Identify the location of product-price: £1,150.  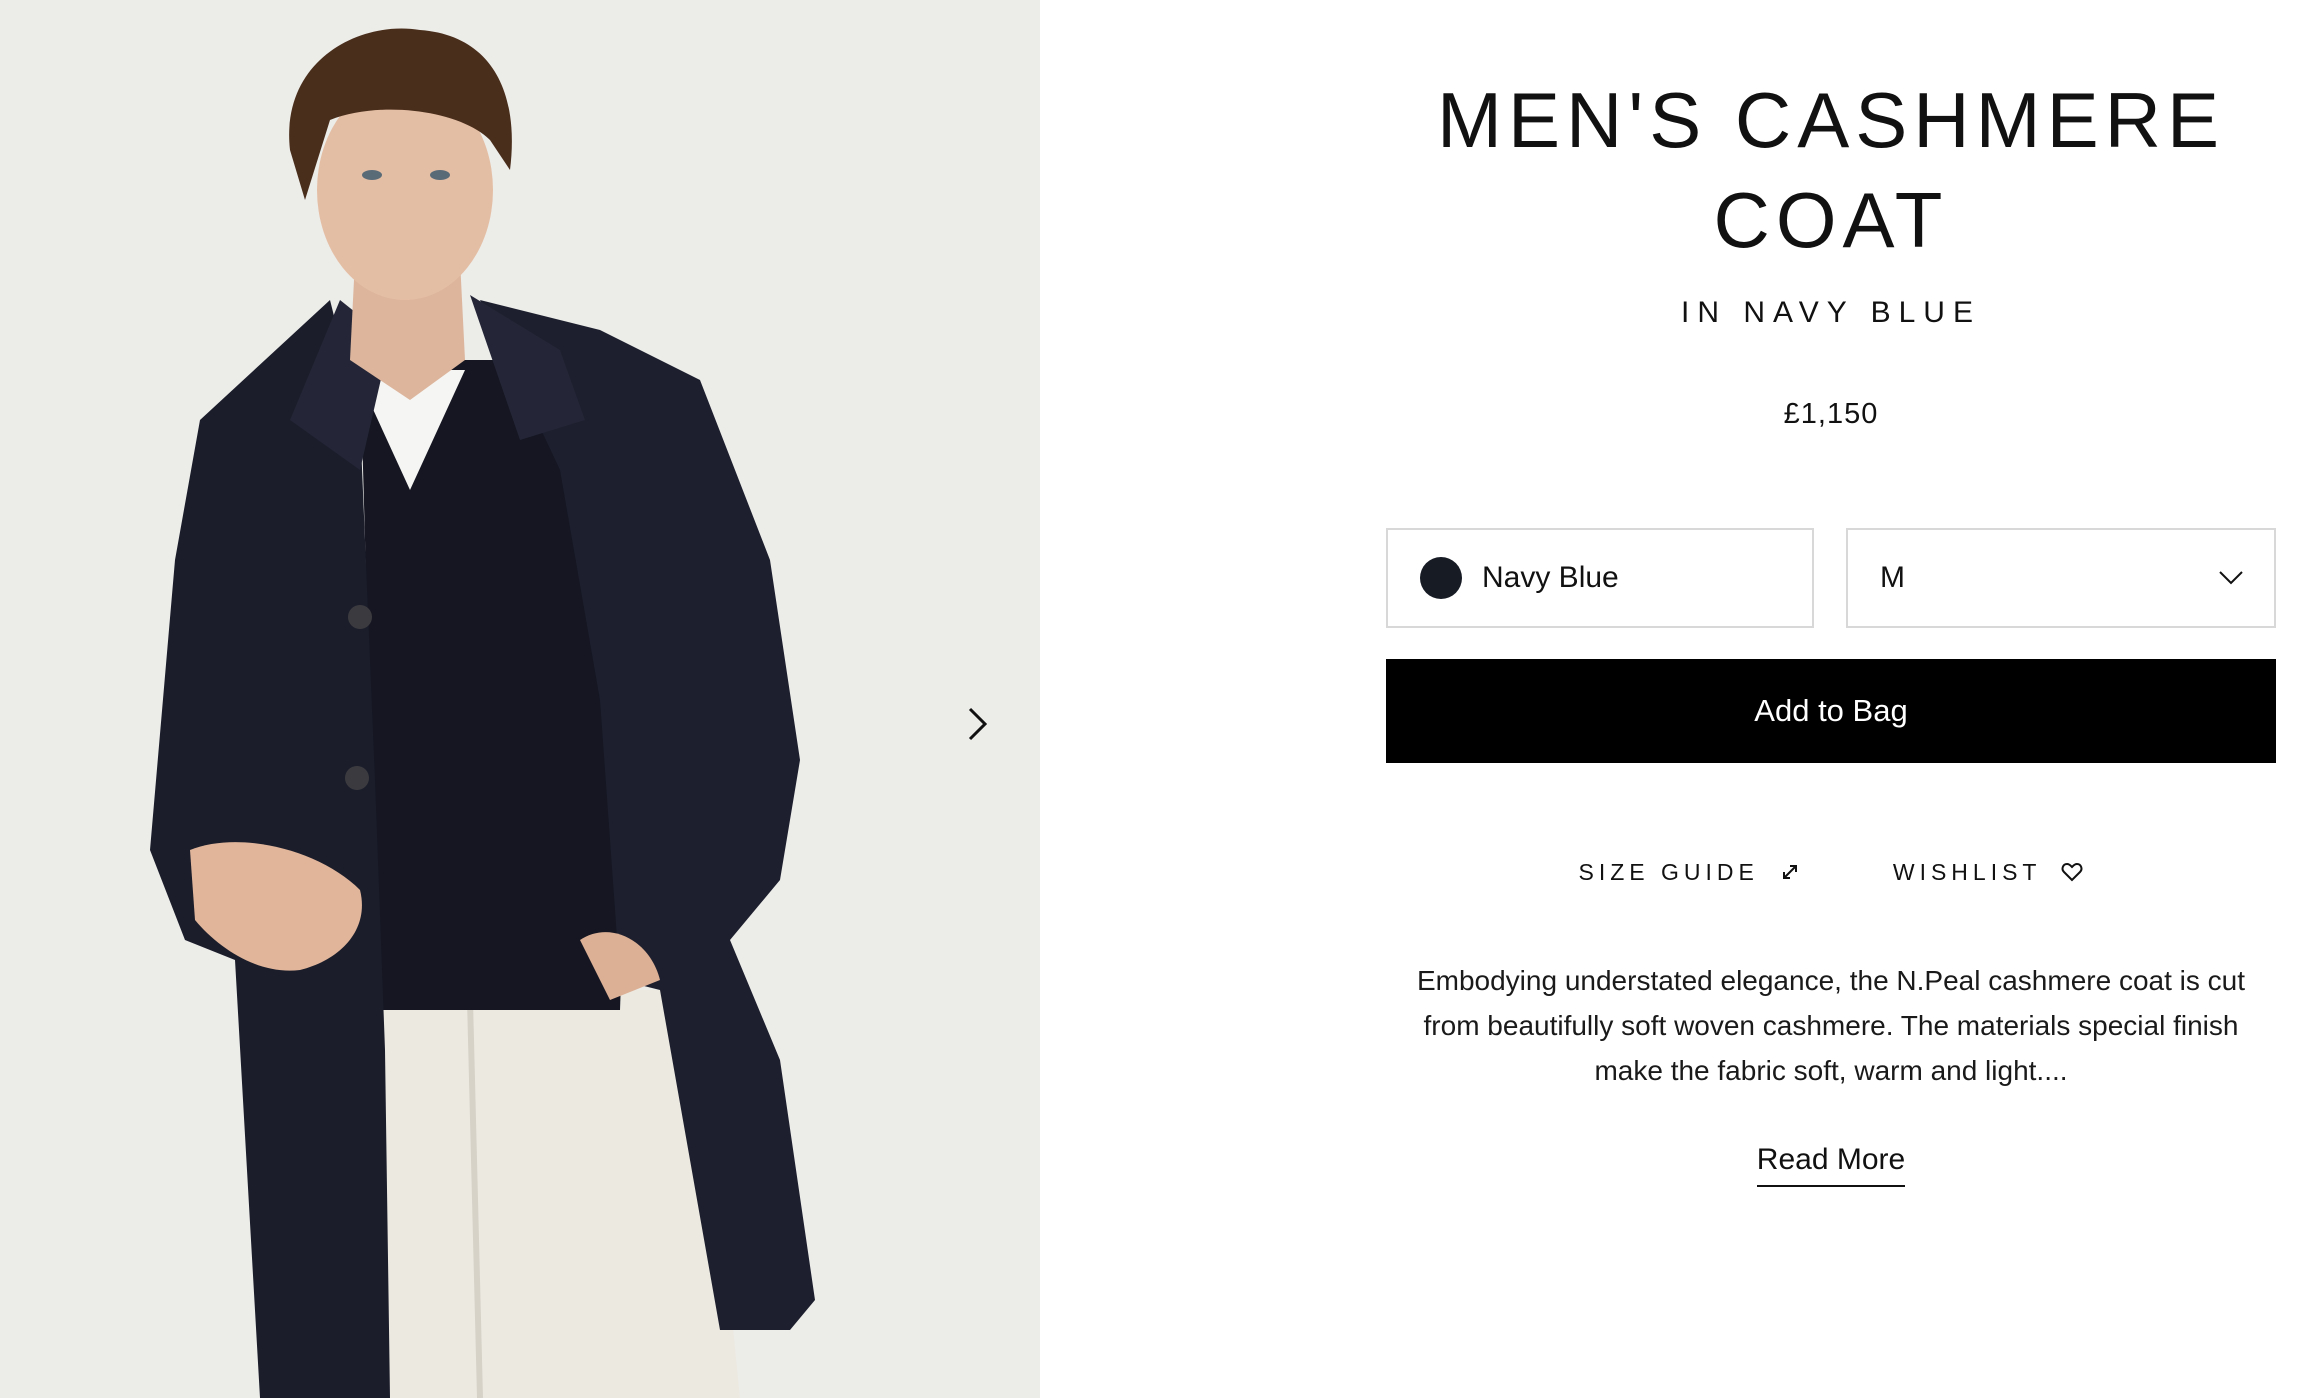
(1831, 414).